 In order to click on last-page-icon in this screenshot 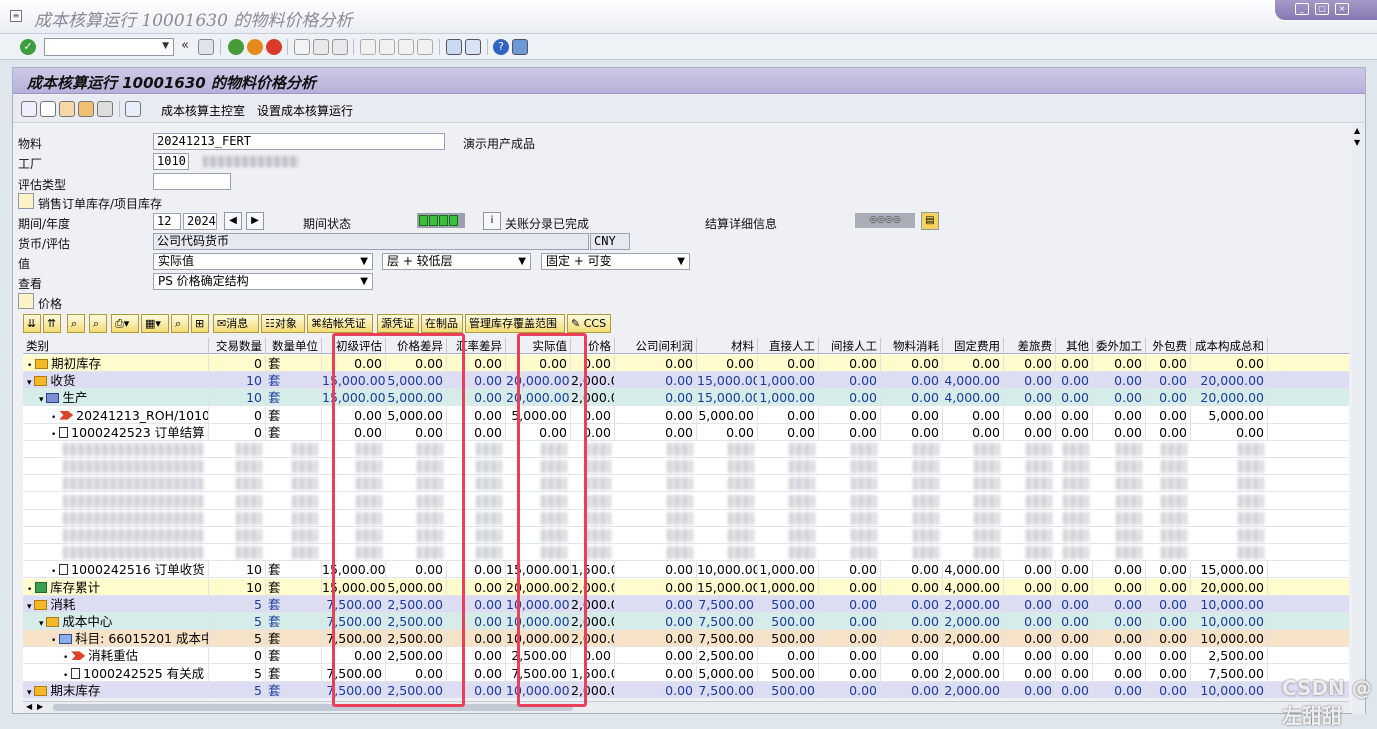, I will do `click(425, 47)`.